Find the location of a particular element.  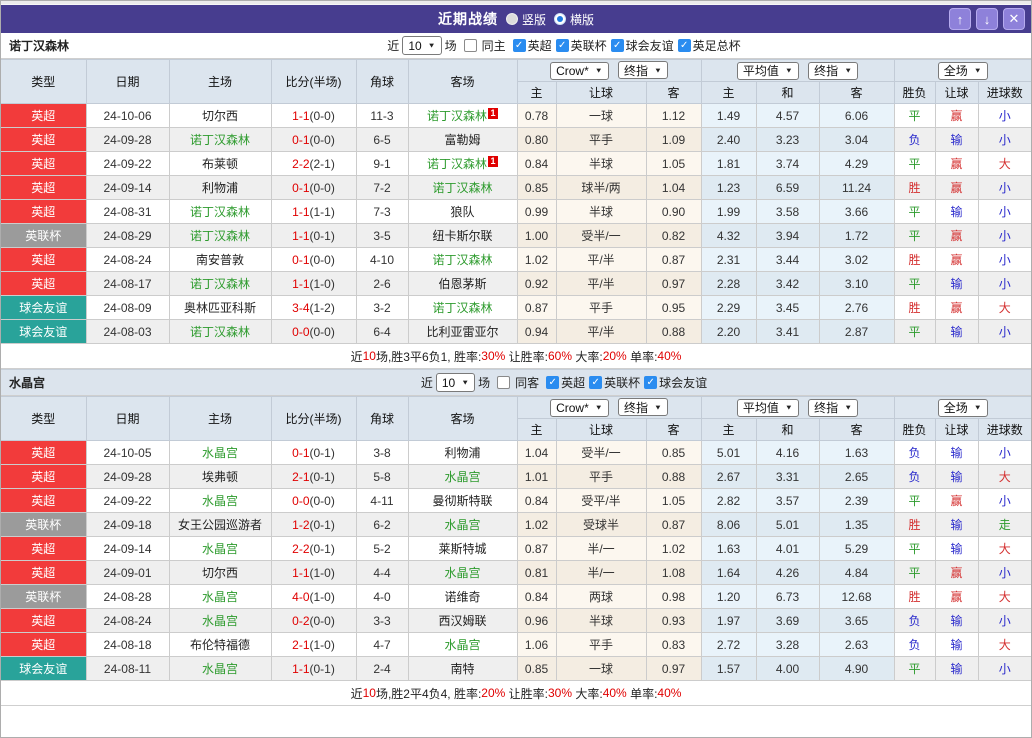

handicap-result: 输 is located at coordinates (956, 331).